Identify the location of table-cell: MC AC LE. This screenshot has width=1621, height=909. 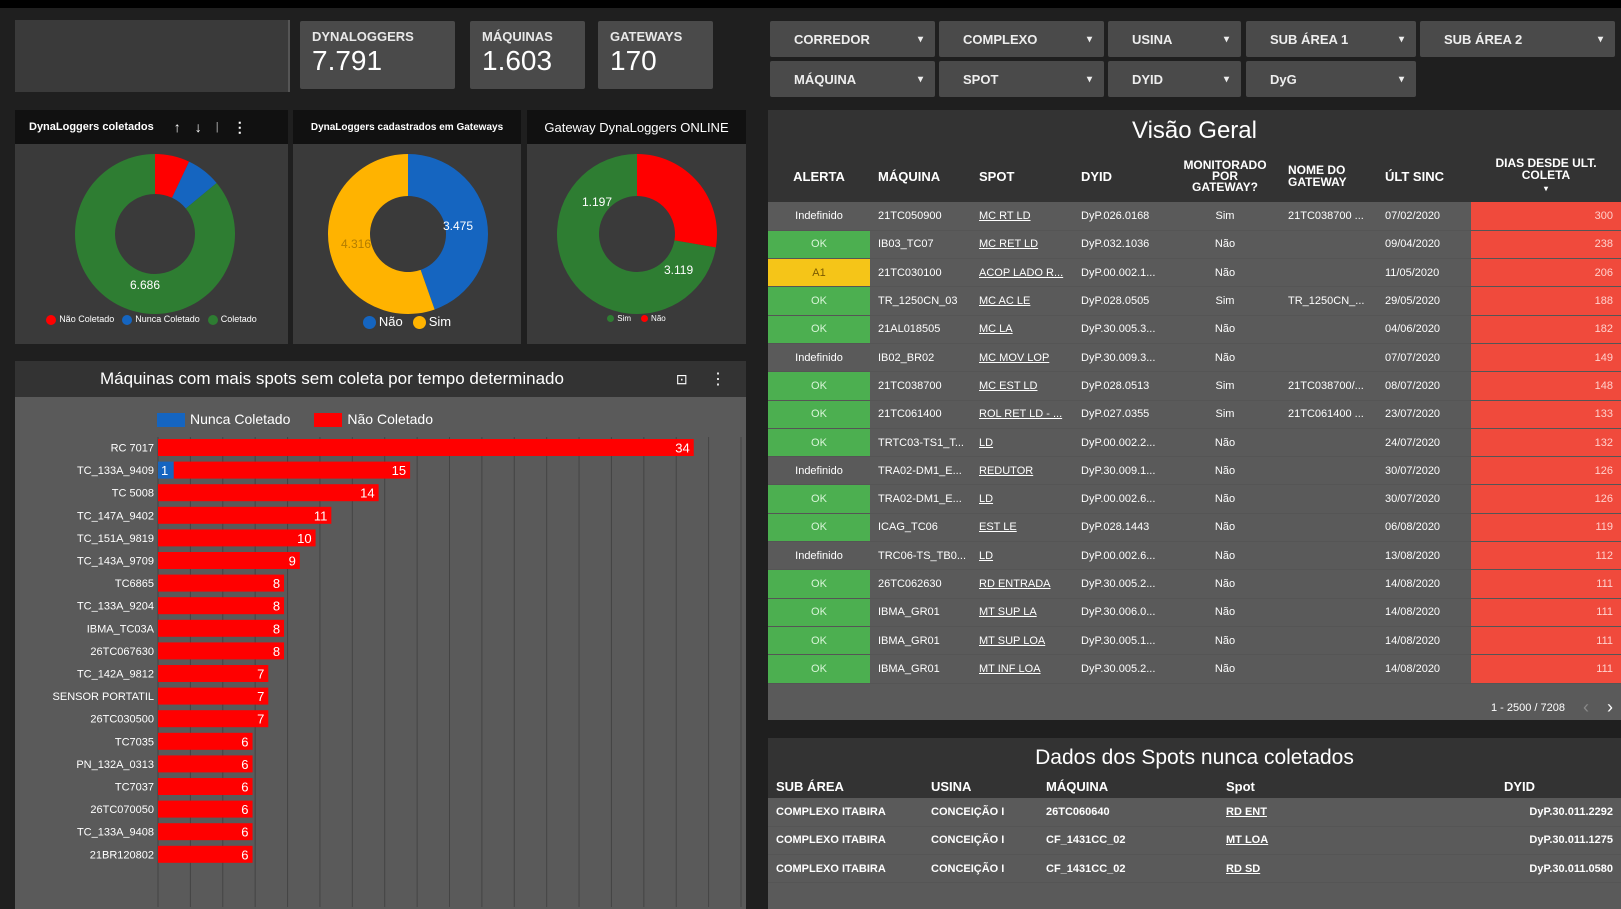
(1022, 301).